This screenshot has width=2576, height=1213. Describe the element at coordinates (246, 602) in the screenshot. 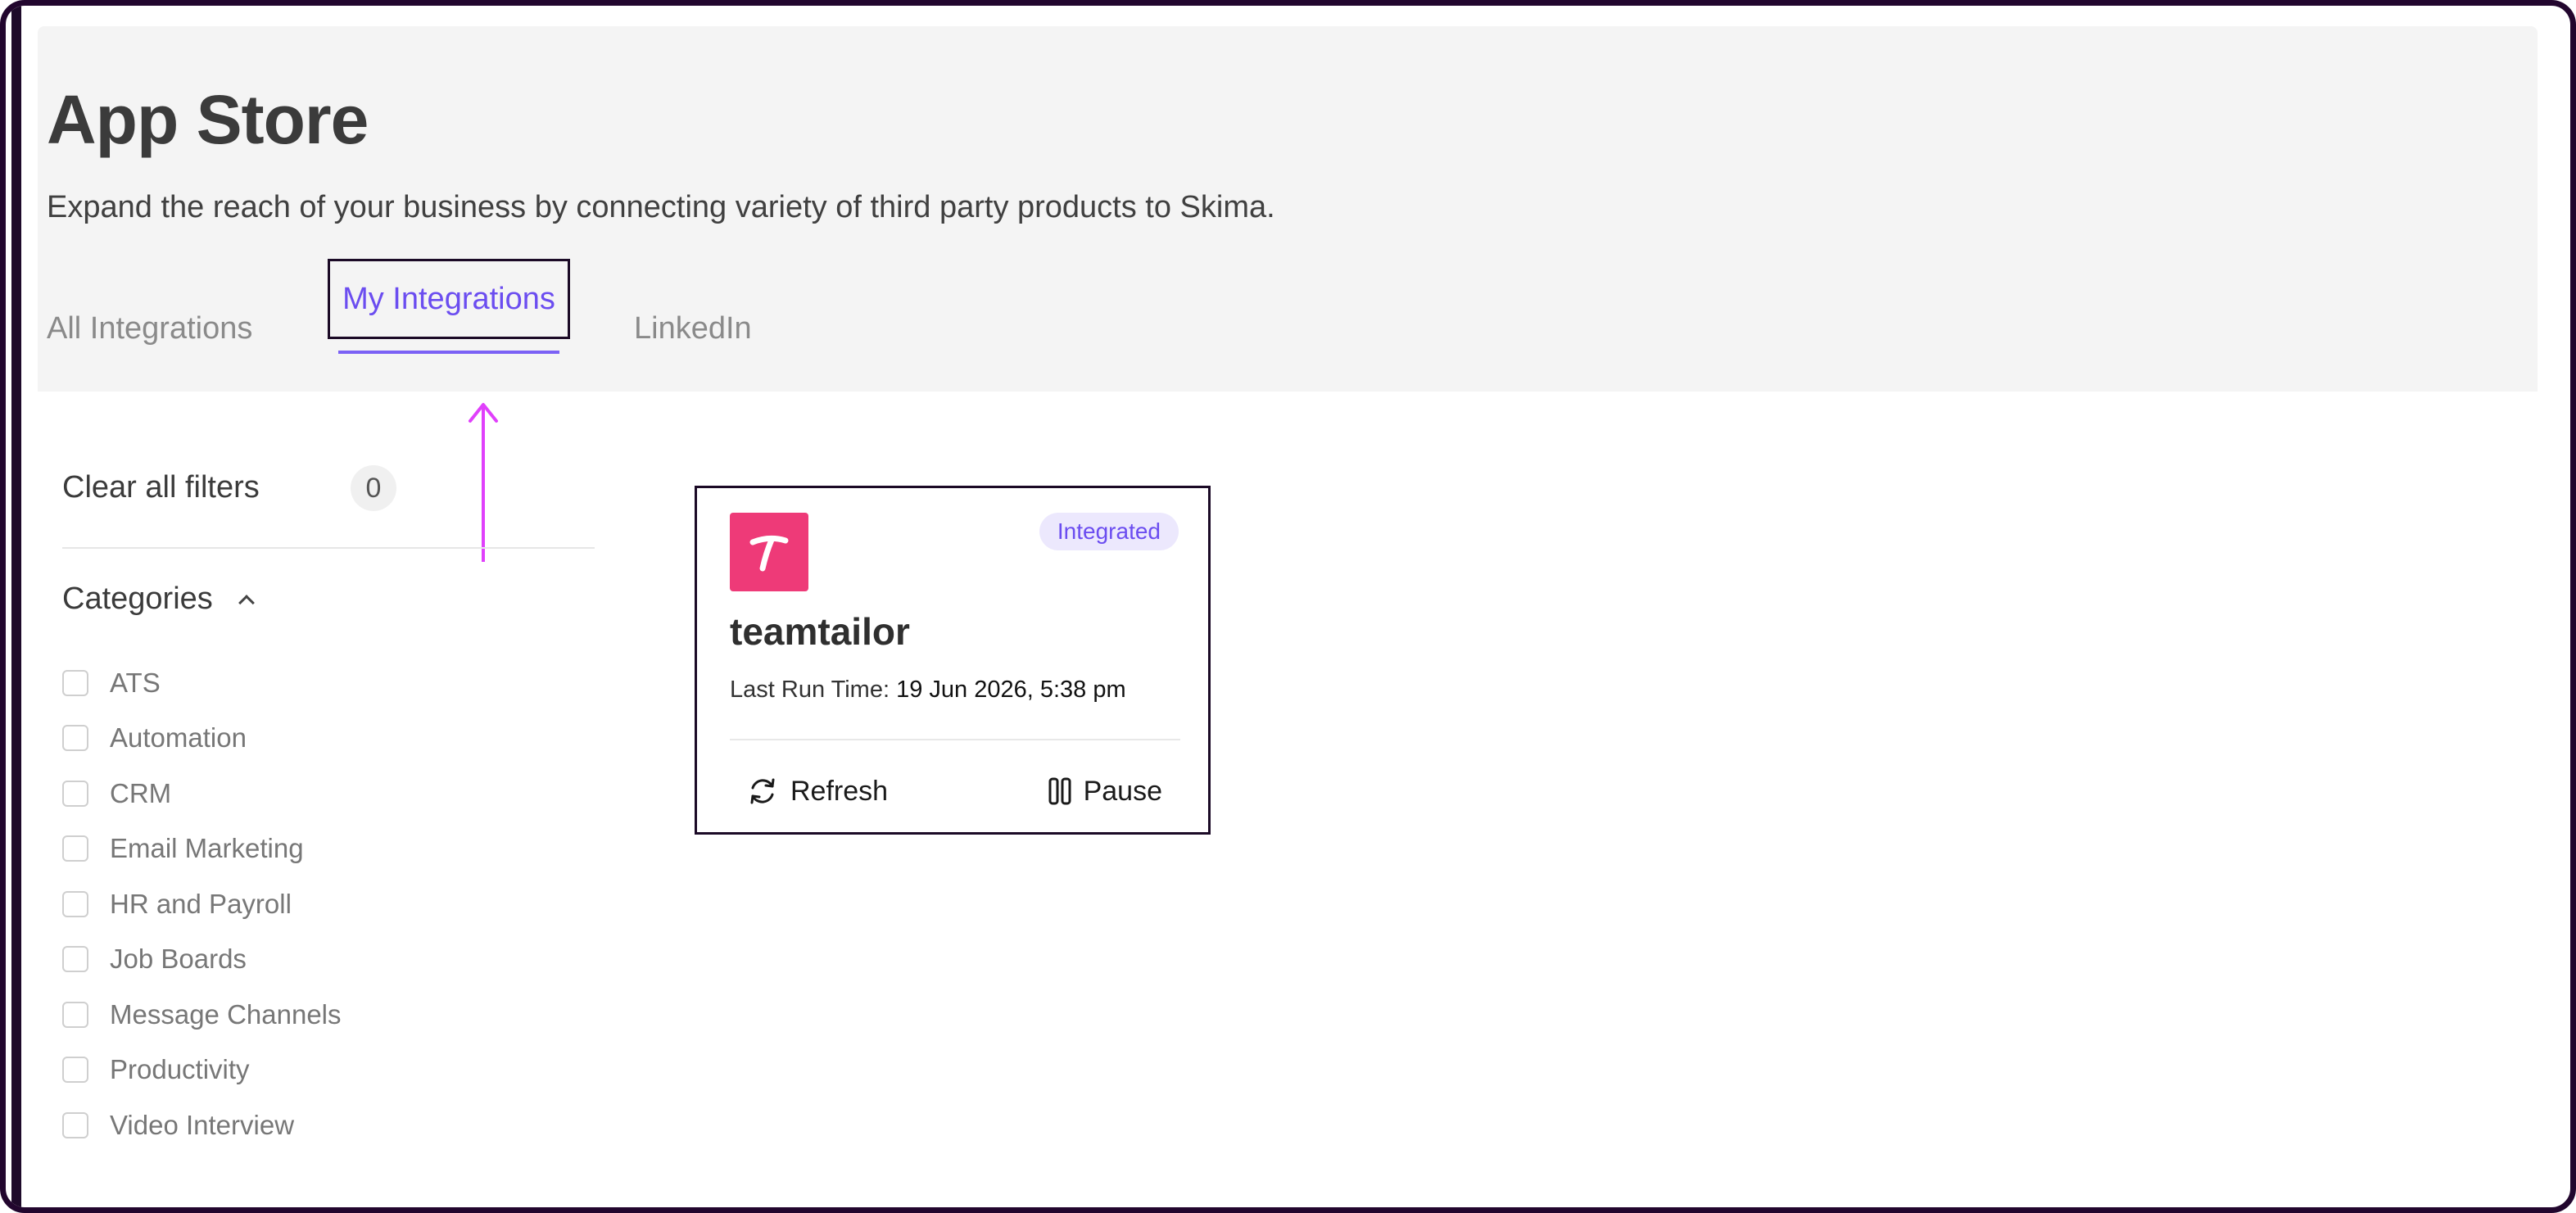

I see `chevron-up-icon` at that location.